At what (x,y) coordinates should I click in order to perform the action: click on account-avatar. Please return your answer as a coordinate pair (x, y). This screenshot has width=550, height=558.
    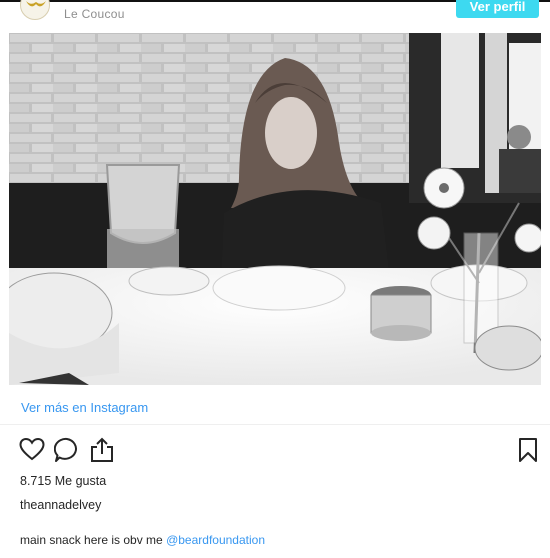
    Looking at the image, I should click on (35, 10).